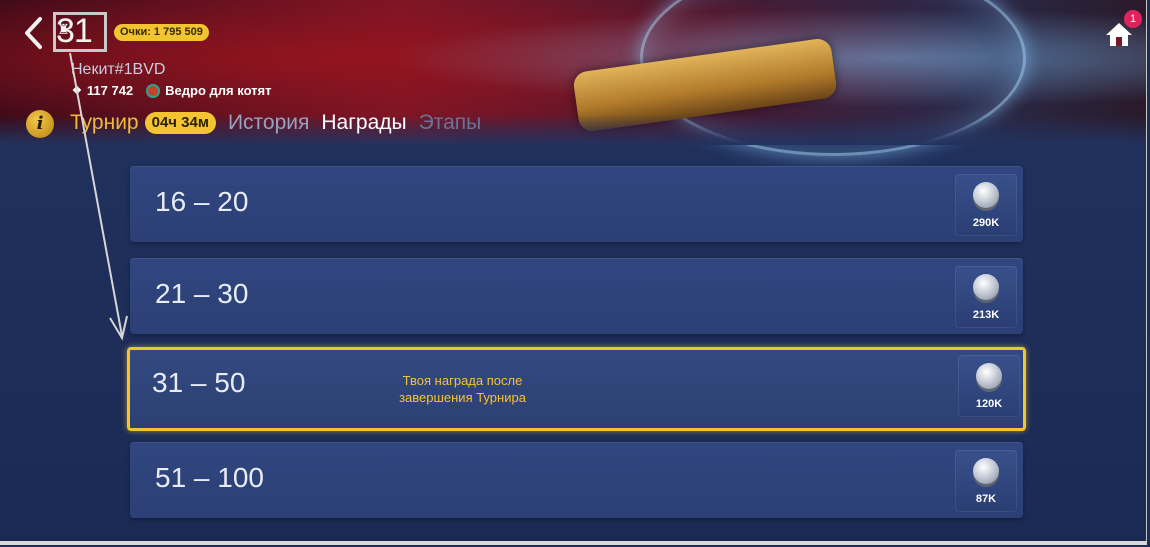 The image size is (1150, 547). Describe the element at coordinates (986, 499) in the screenshot. I see `reward-amount: 87K` at that location.